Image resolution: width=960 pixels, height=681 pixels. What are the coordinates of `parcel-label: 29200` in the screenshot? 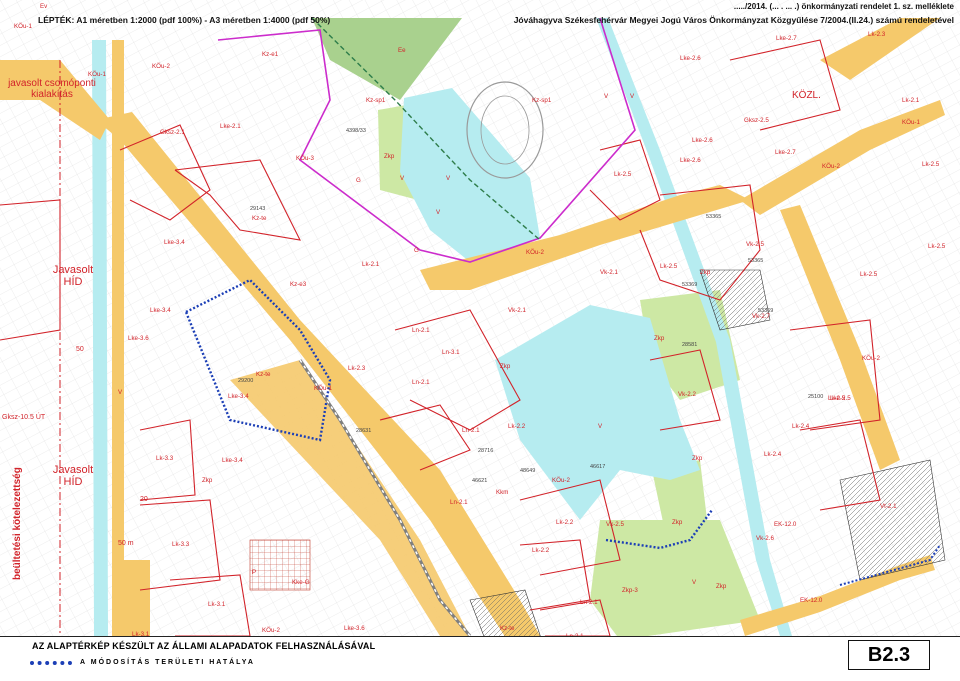 It's located at (245, 381).